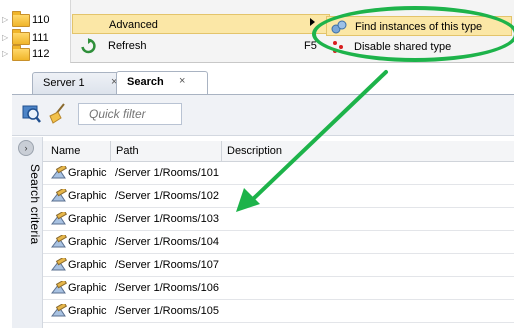  What do you see at coordinates (254, 151) in the screenshot?
I see `column-header-description: Description` at bounding box center [254, 151].